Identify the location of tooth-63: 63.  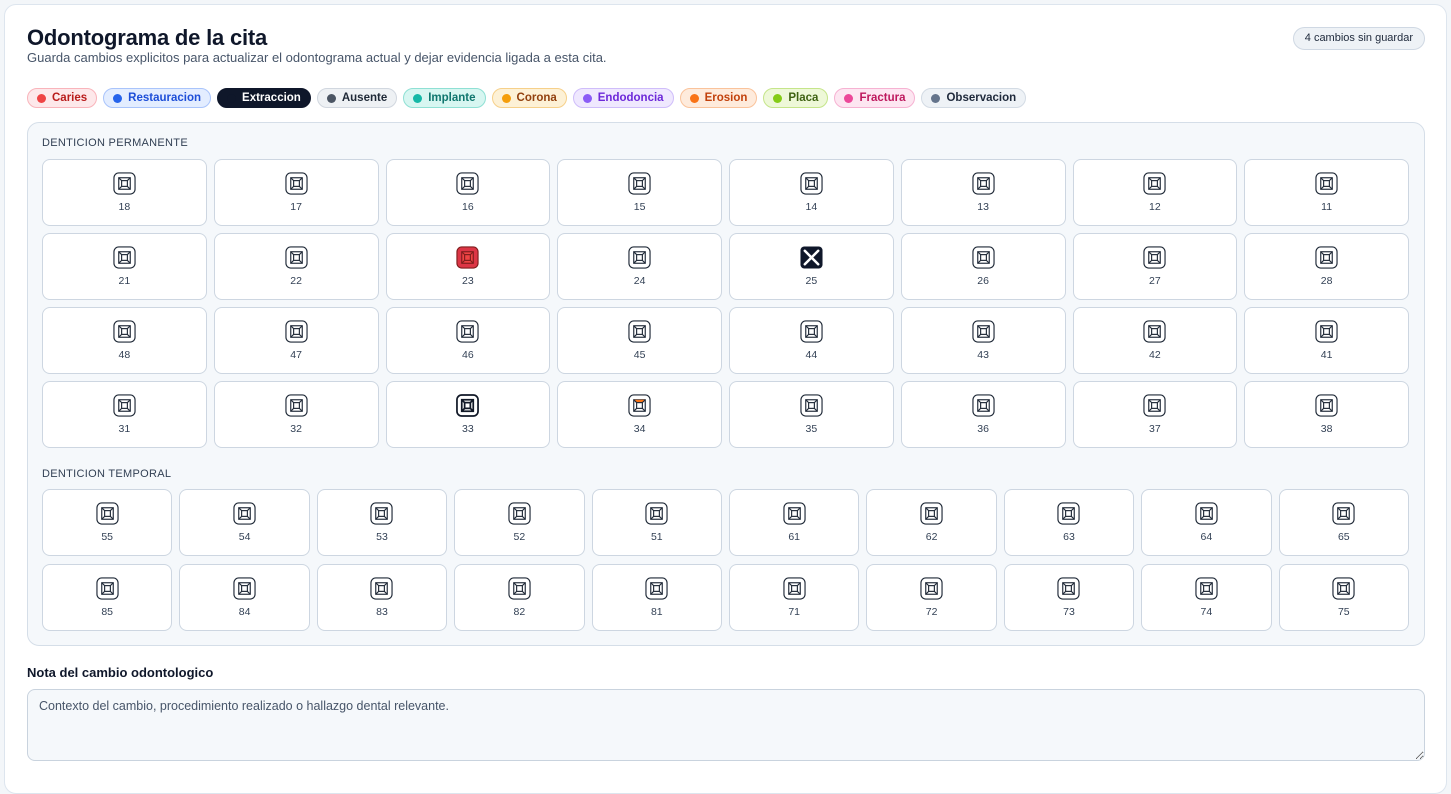
(1069, 522).